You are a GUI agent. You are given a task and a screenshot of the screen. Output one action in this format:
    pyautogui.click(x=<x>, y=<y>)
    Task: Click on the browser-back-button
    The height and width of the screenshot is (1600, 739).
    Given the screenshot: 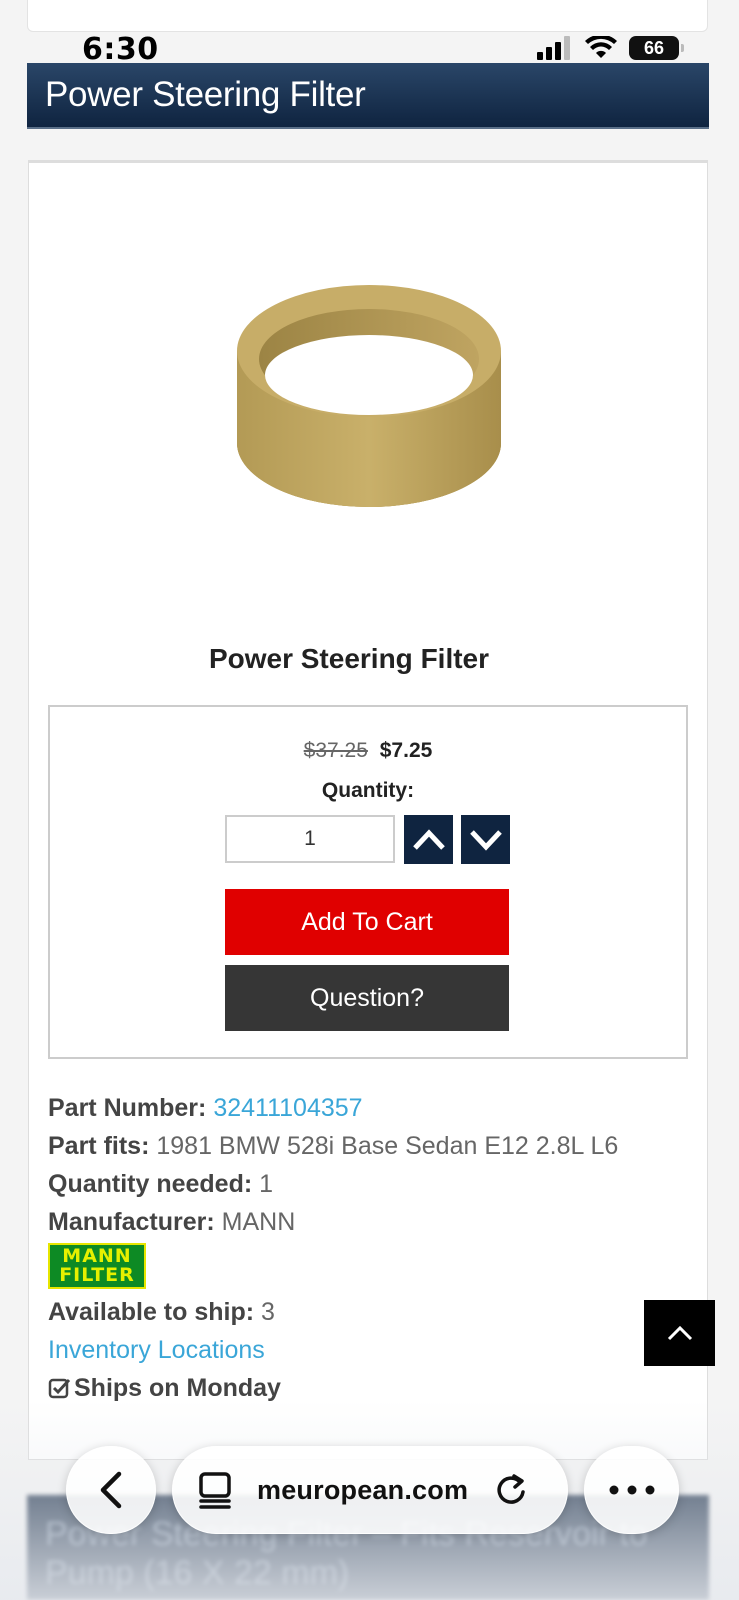 What is the action you would take?
    pyautogui.click(x=111, y=1490)
    